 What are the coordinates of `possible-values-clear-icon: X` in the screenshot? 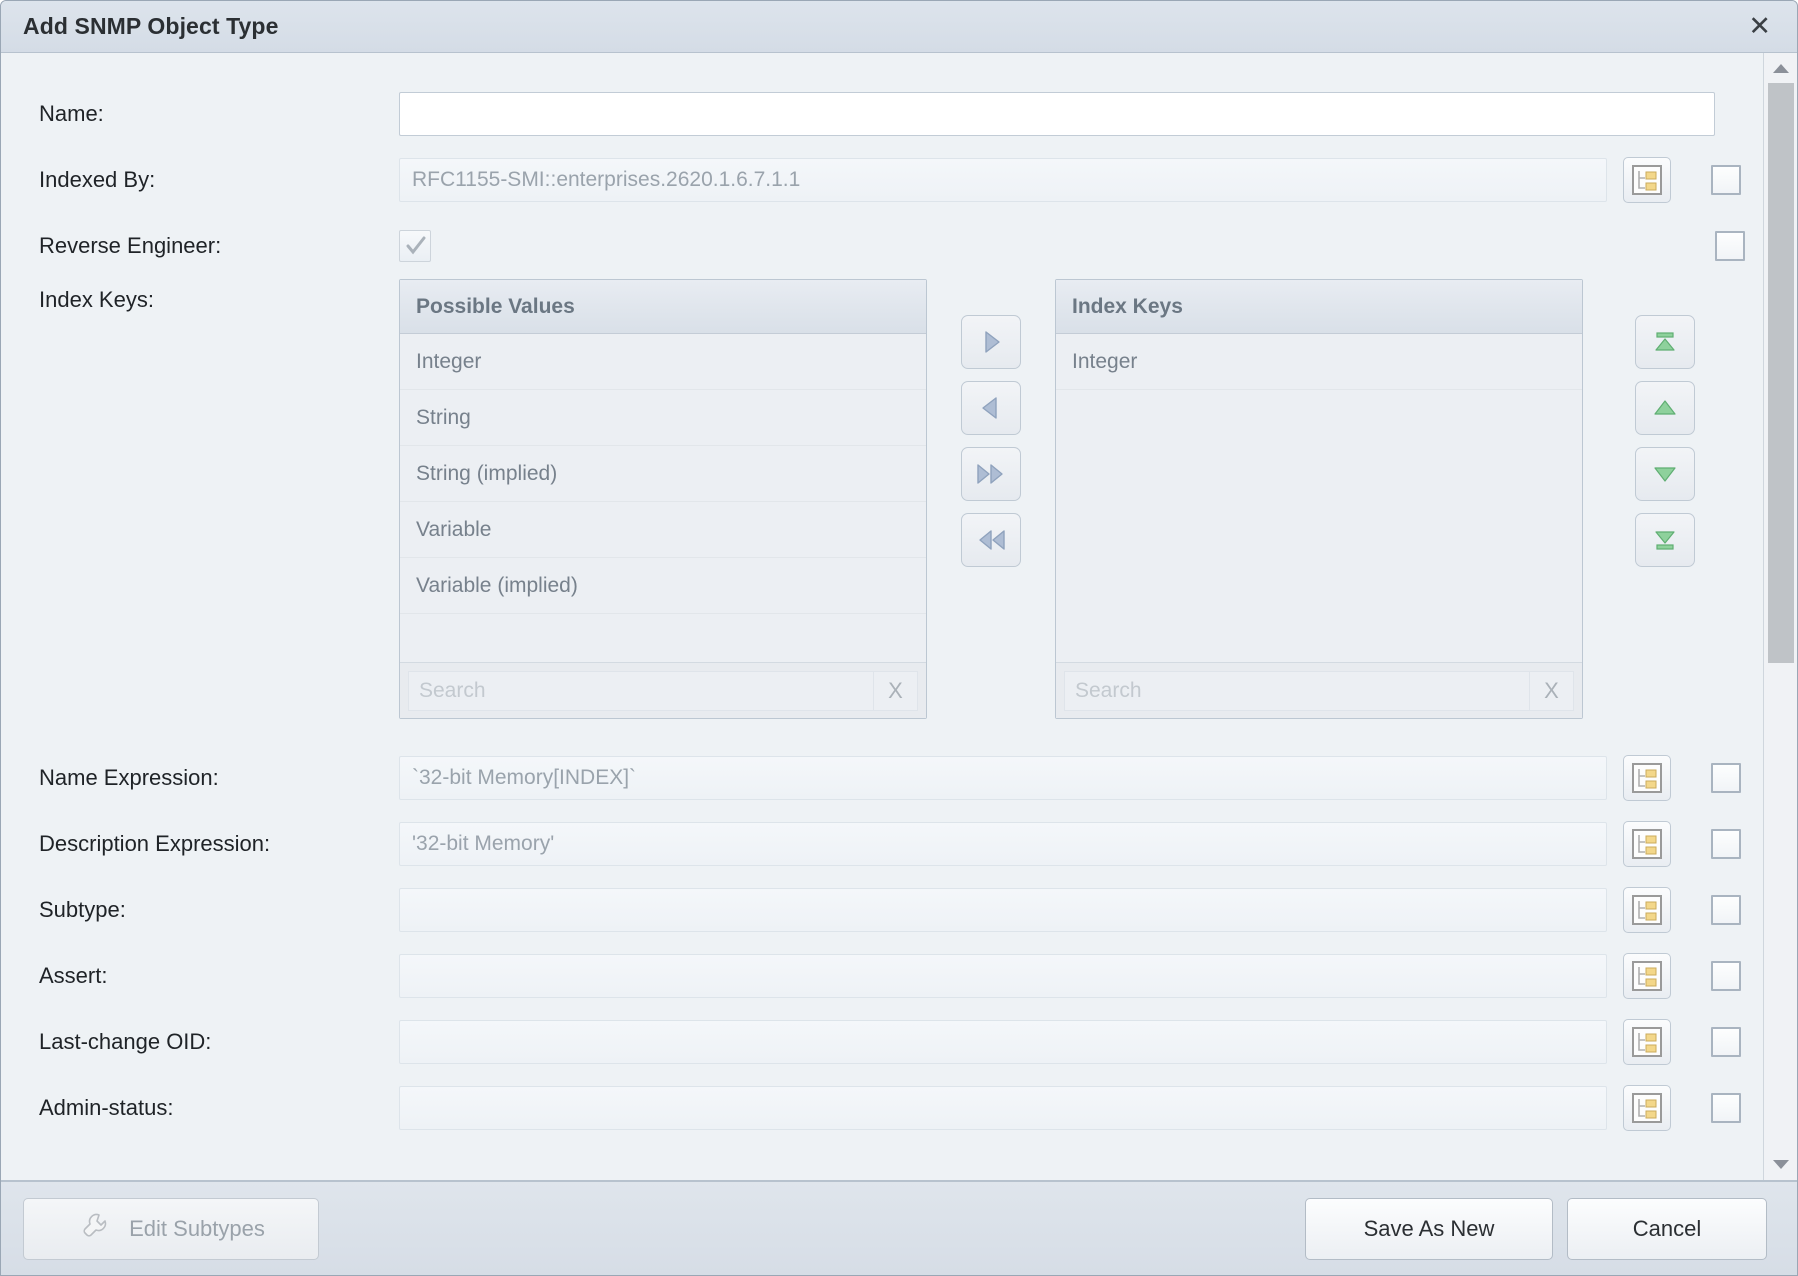 It's located at (896, 690).